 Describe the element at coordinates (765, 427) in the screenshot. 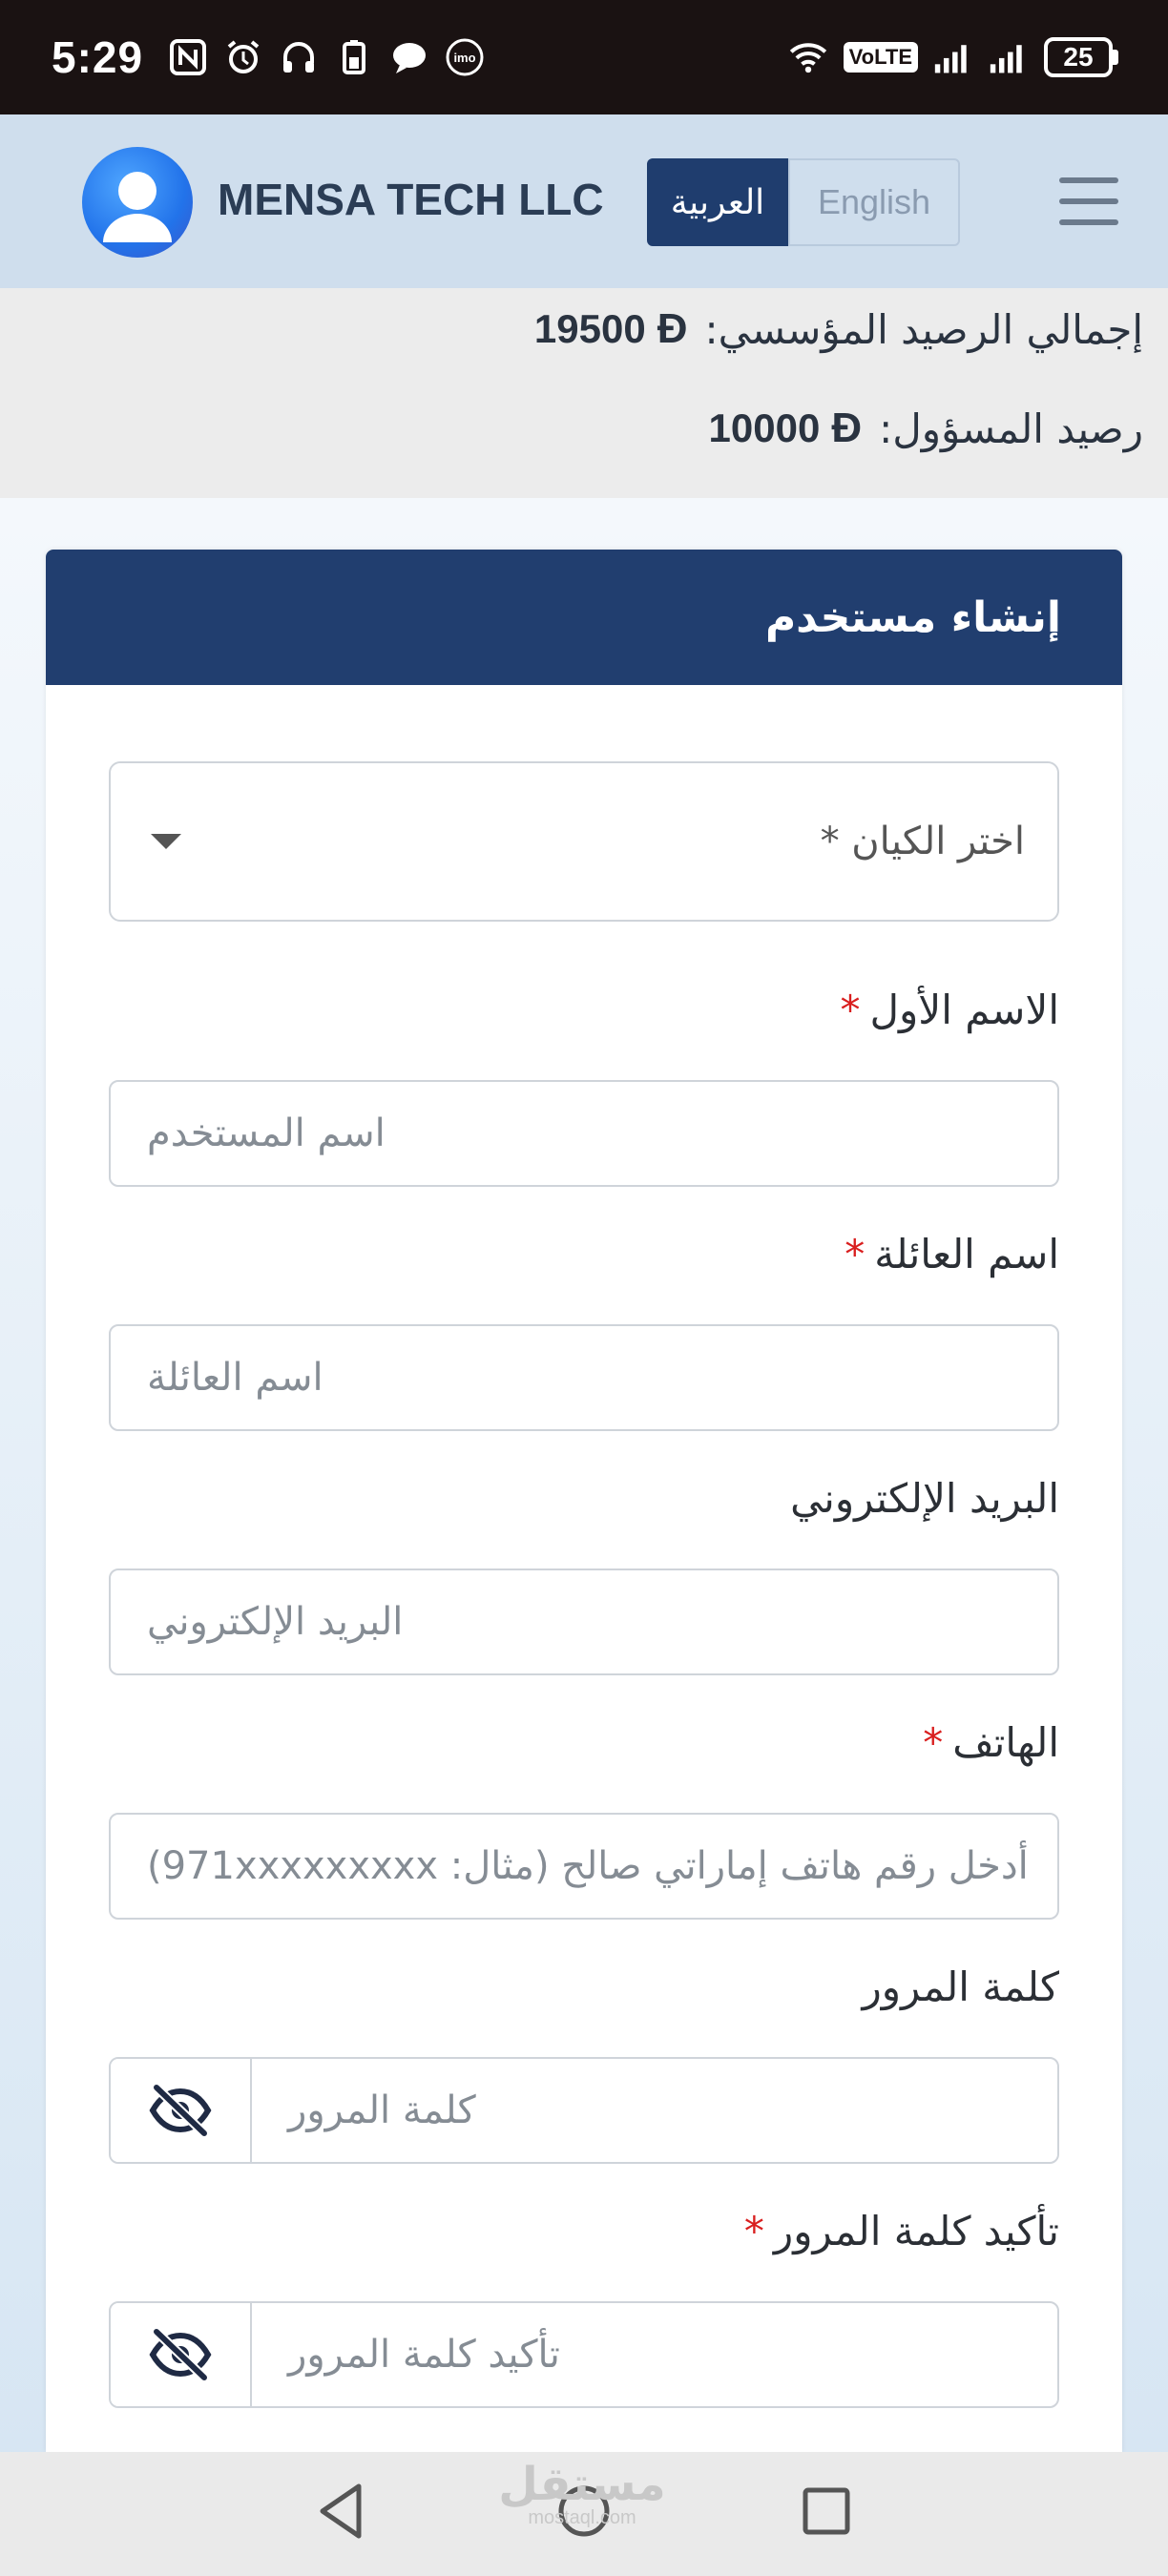

I see `admin-balance-value: 10000` at that location.